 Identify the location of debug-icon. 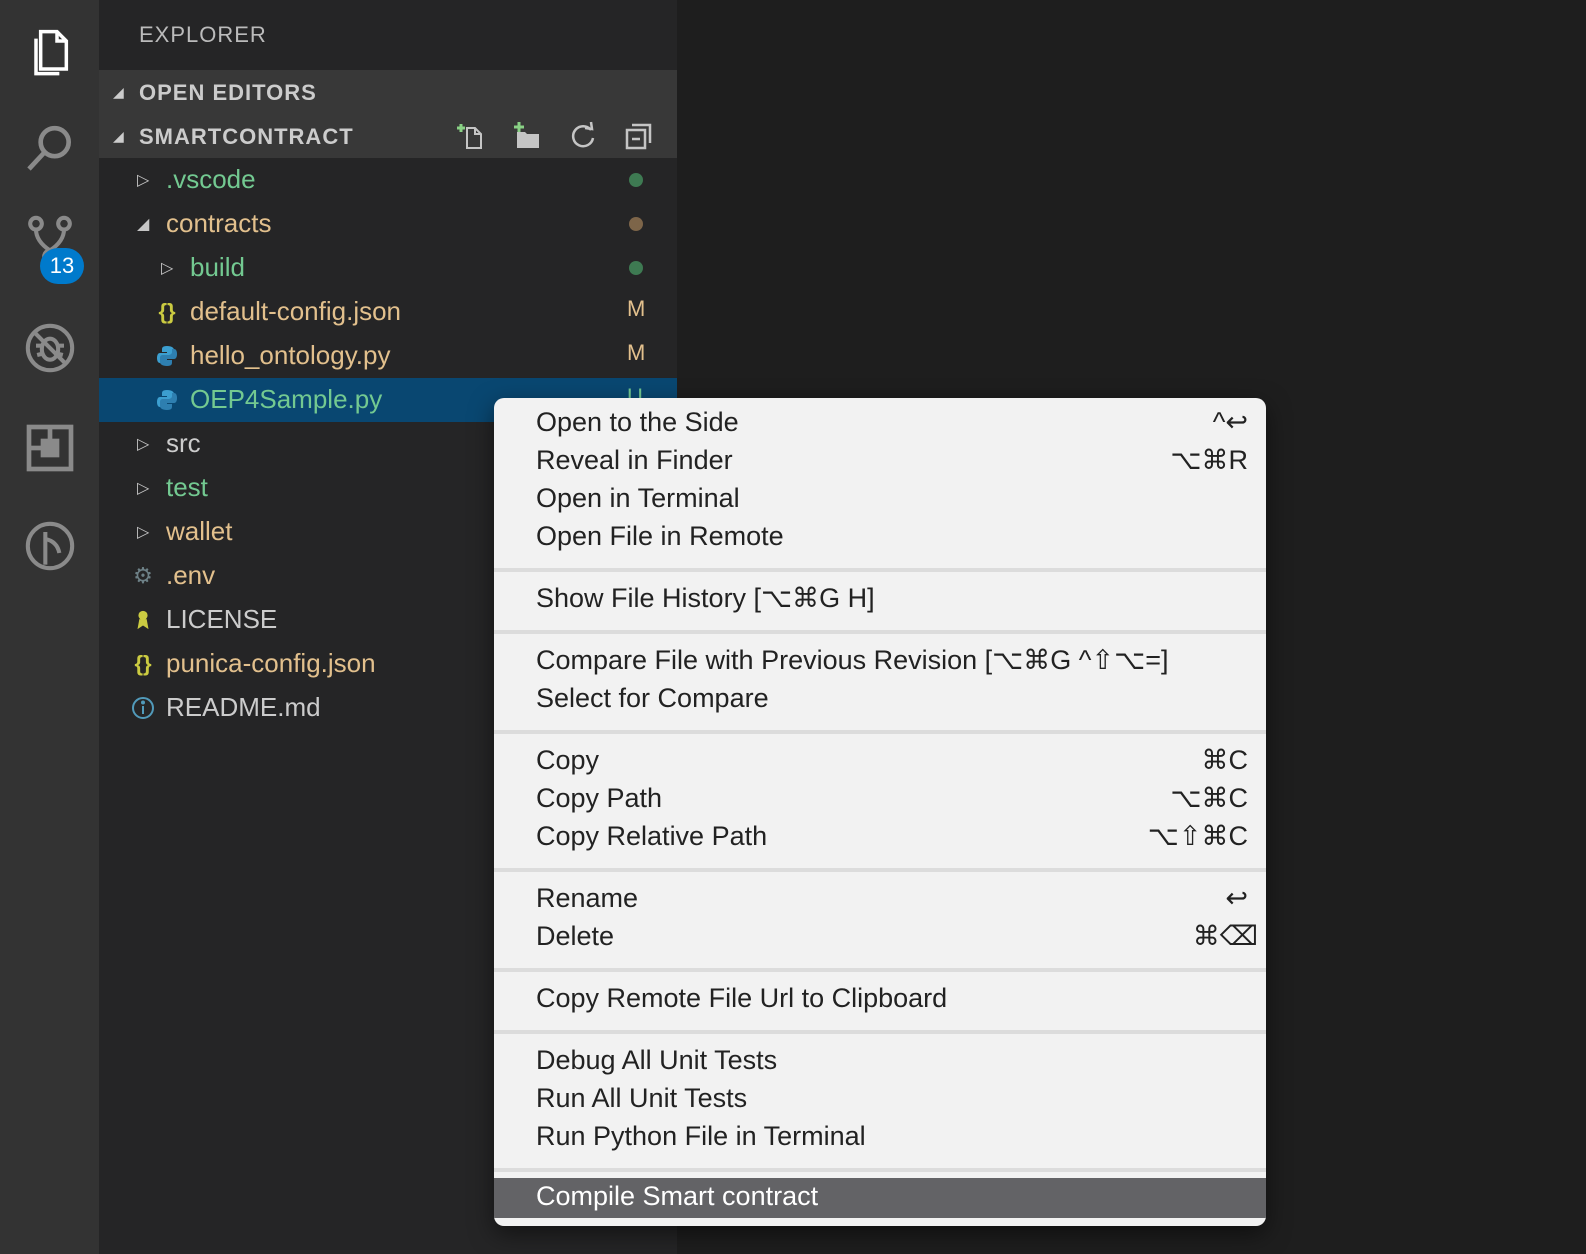
(49, 348).